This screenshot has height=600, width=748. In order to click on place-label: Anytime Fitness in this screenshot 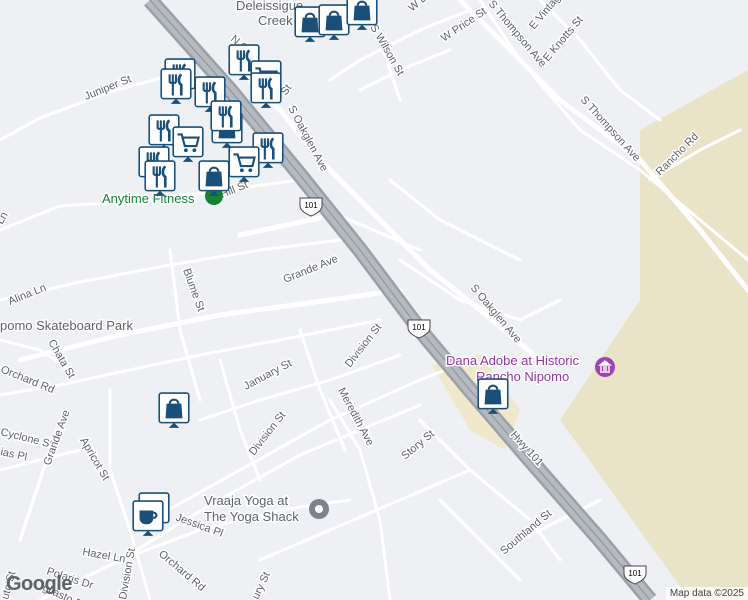, I will do `click(148, 198)`.